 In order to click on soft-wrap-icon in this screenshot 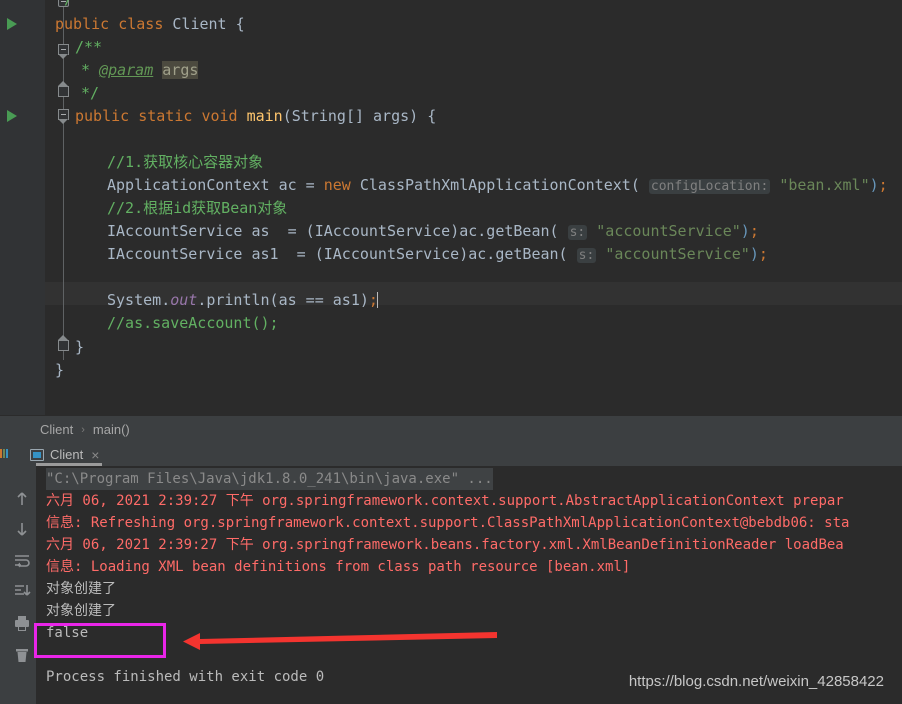, I will do `click(22, 561)`.